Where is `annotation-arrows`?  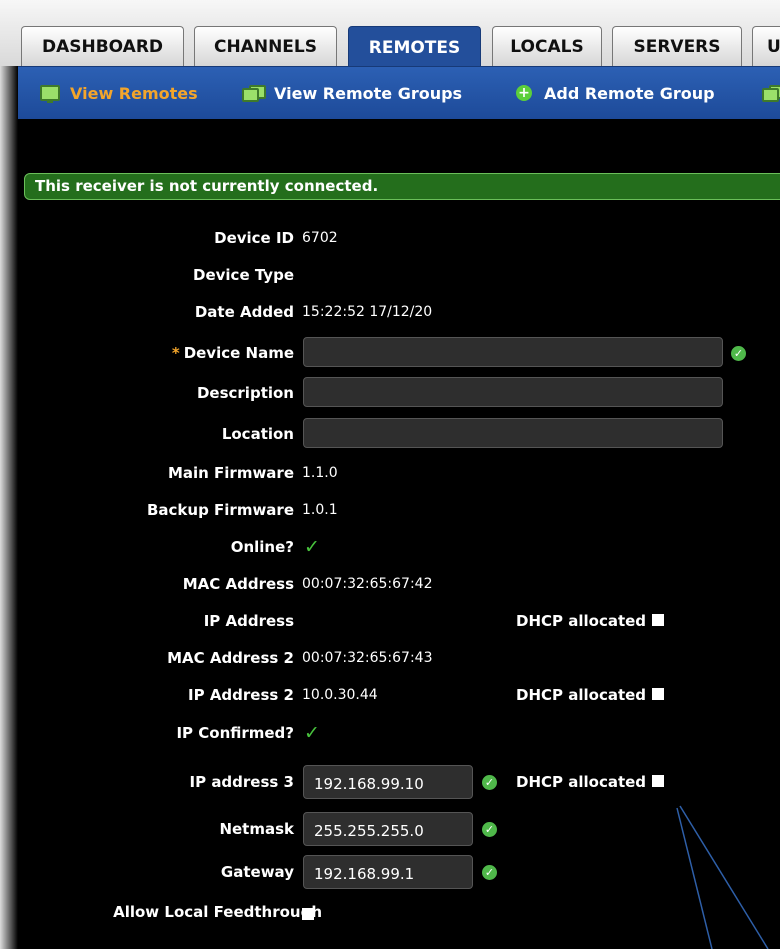 annotation-arrows is located at coordinates (722, 877).